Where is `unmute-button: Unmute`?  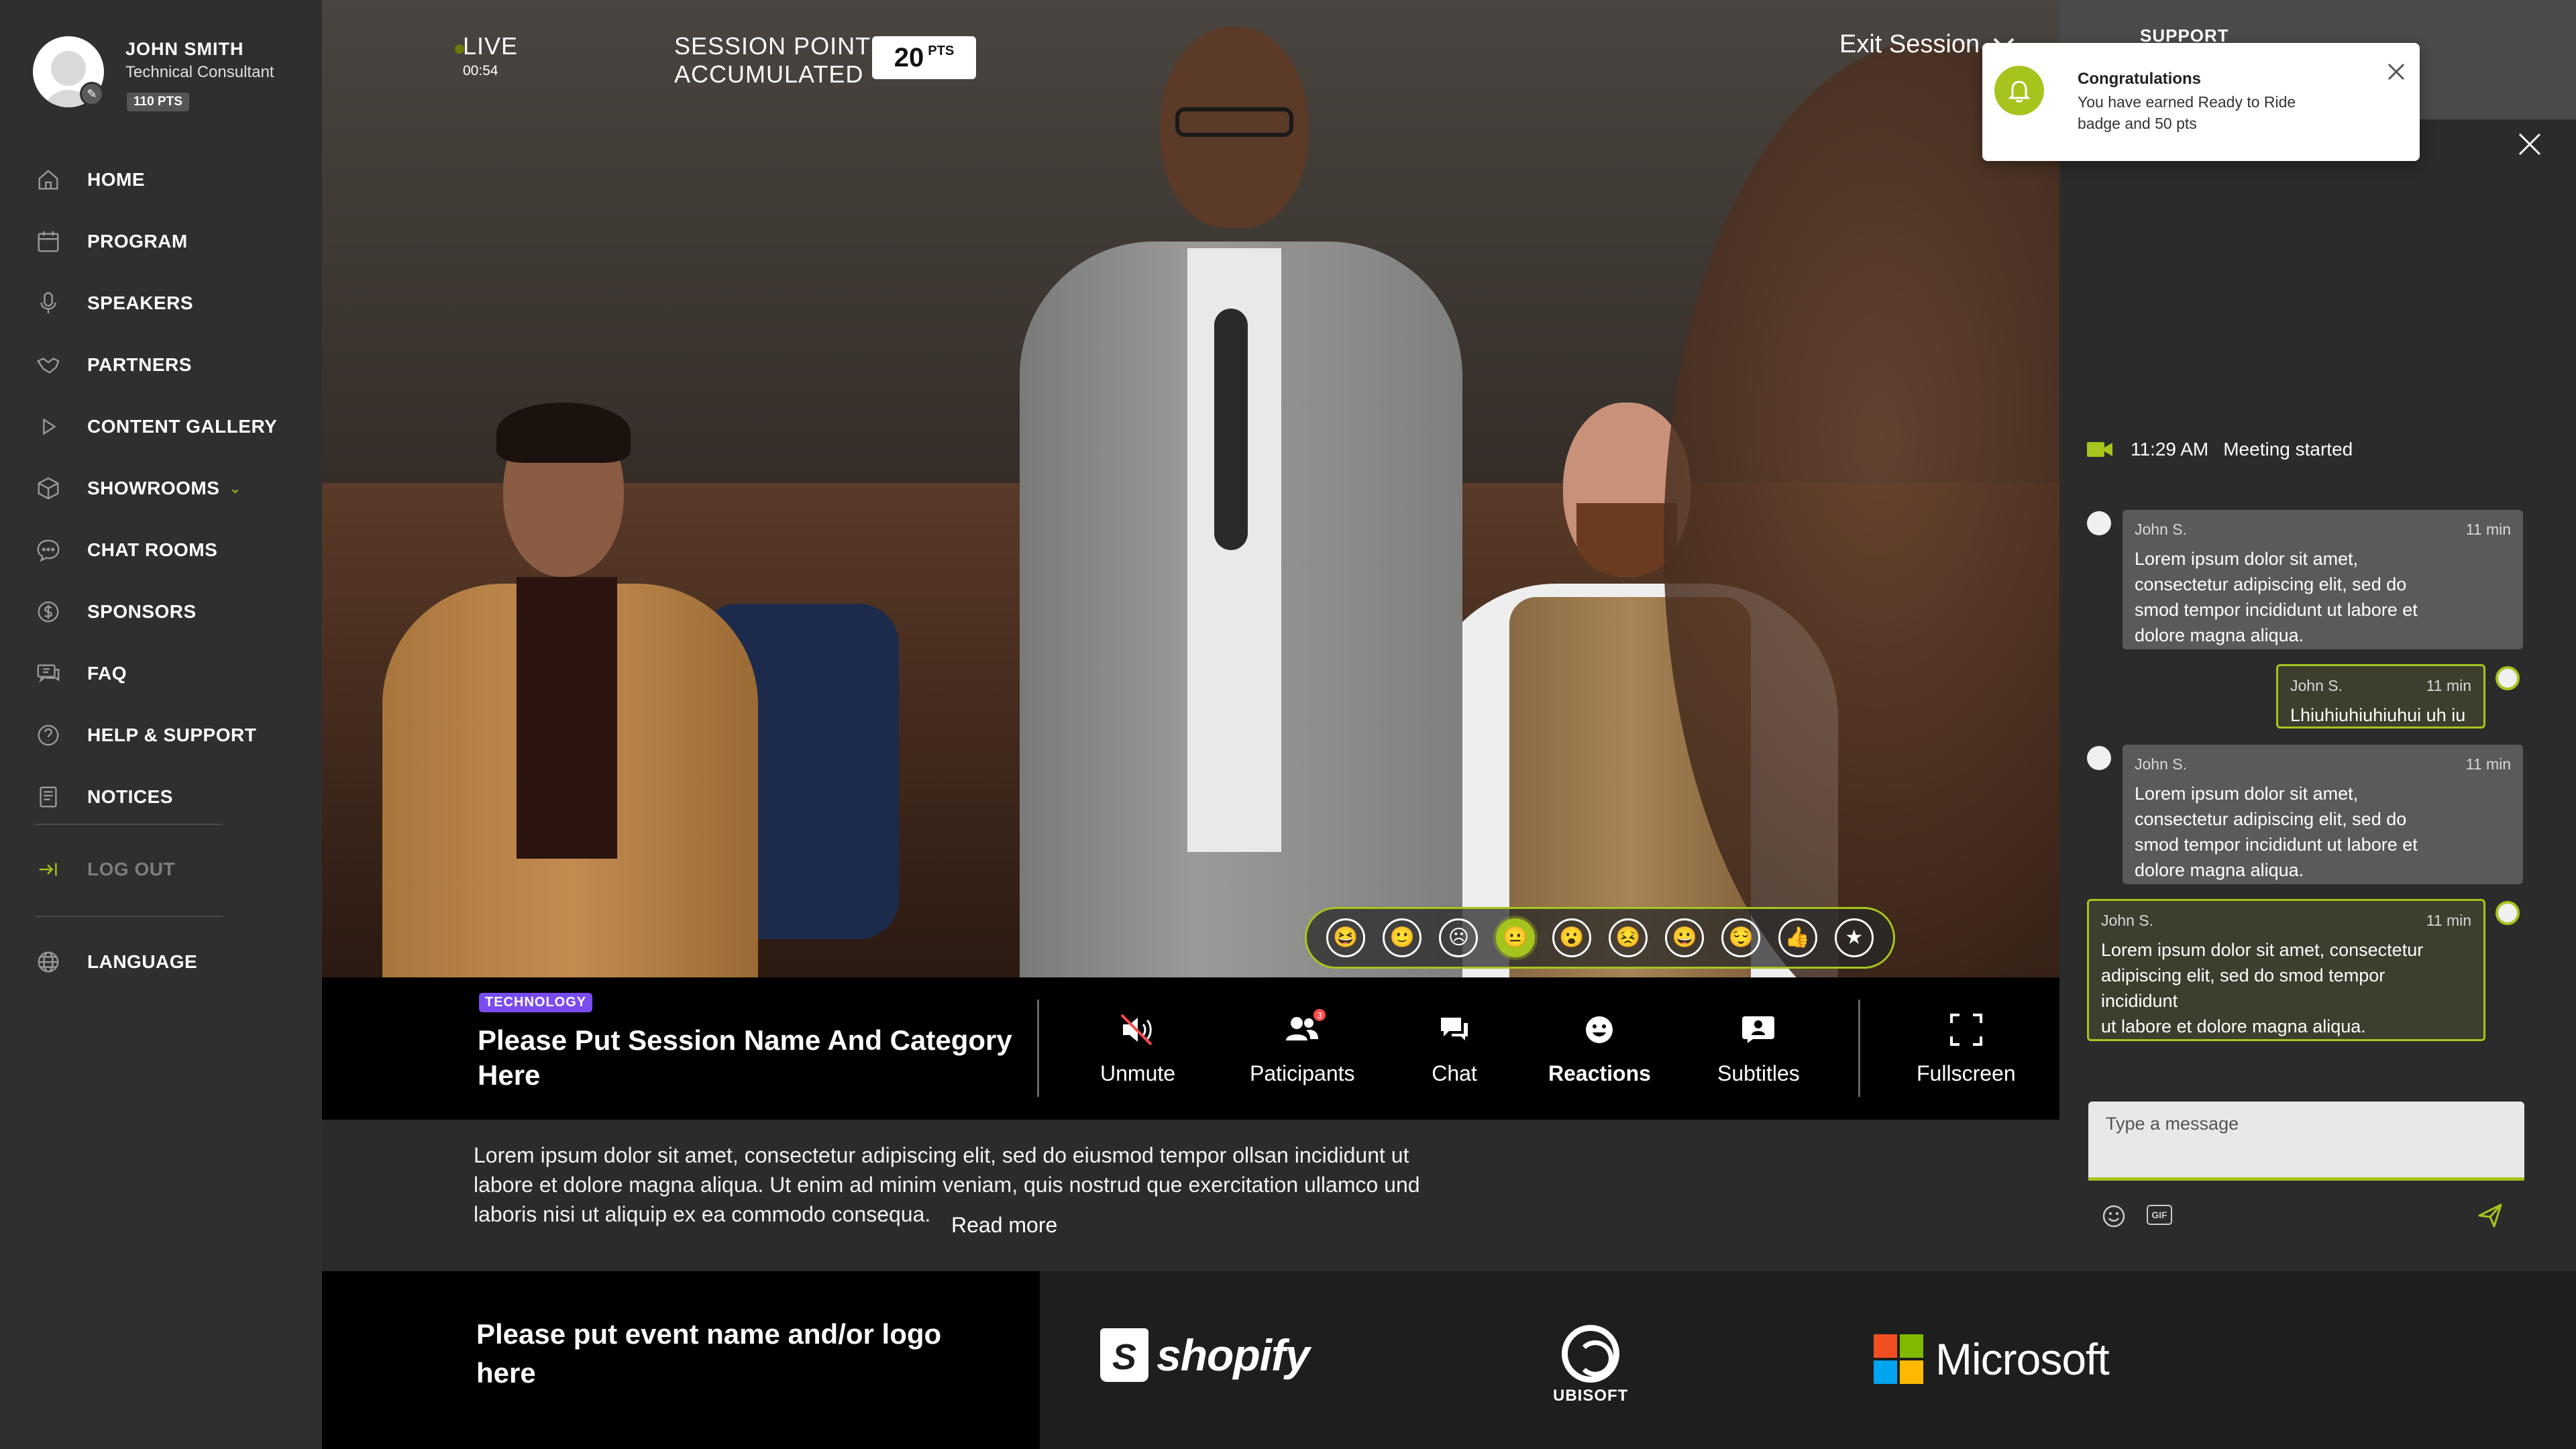
unmute-button: Unmute is located at coordinates (1137, 1046).